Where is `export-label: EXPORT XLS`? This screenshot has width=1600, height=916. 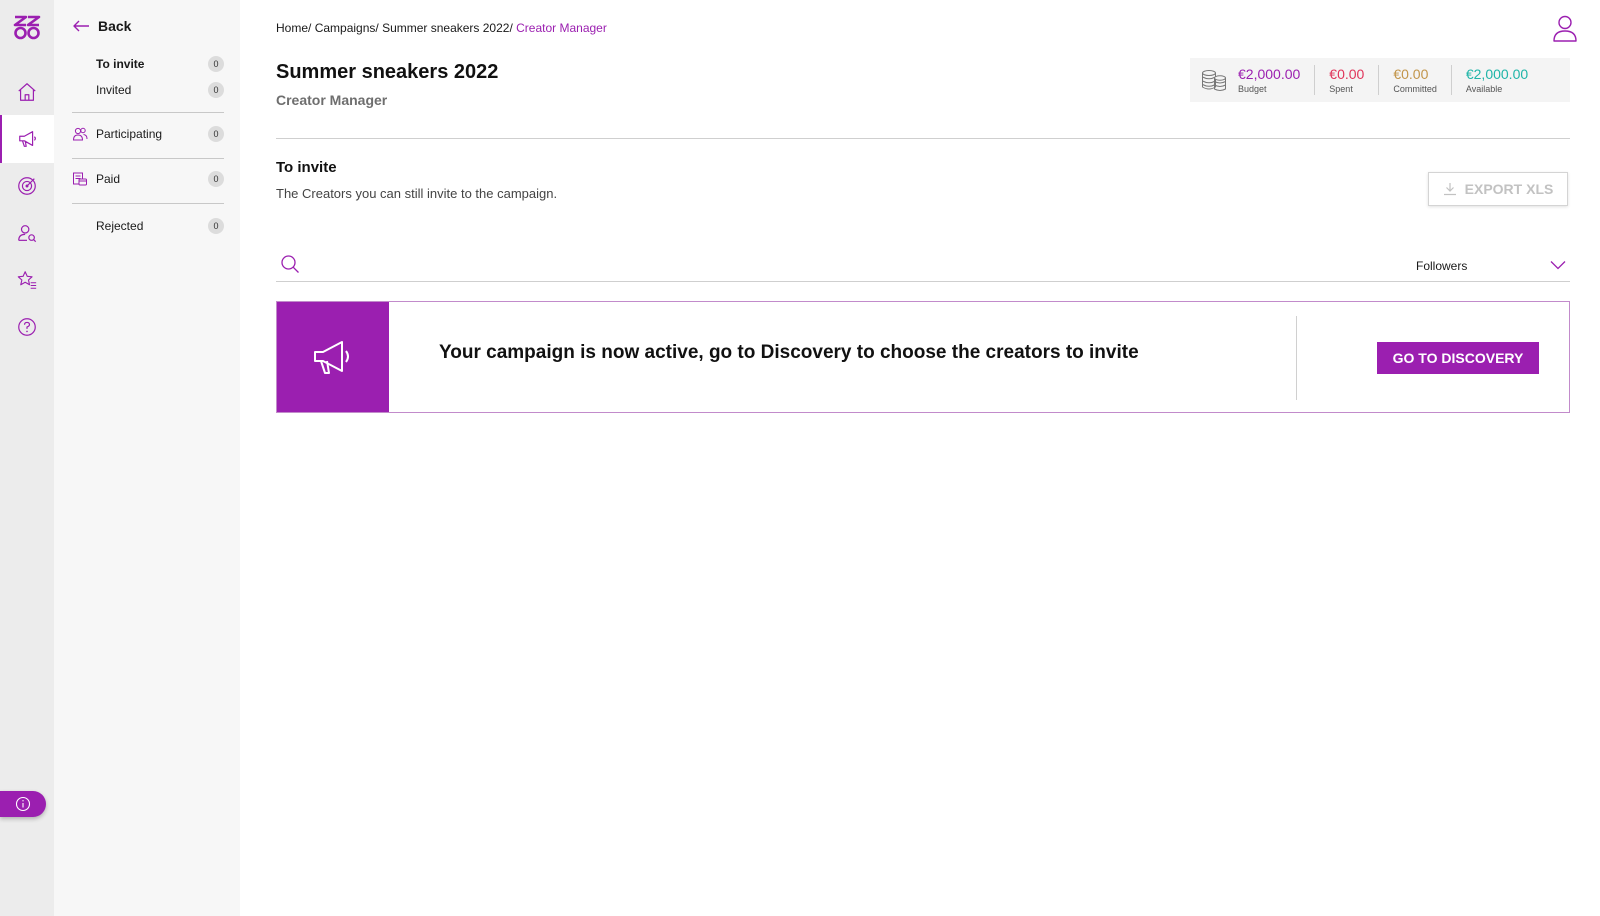 export-label: EXPORT XLS is located at coordinates (1509, 189).